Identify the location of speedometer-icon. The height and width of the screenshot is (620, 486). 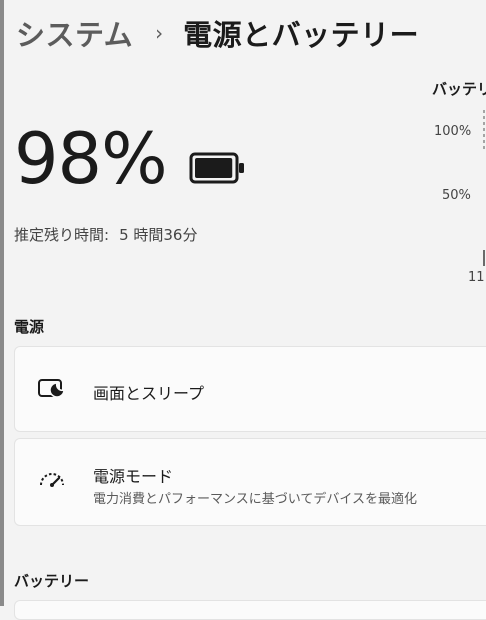
(52, 480).